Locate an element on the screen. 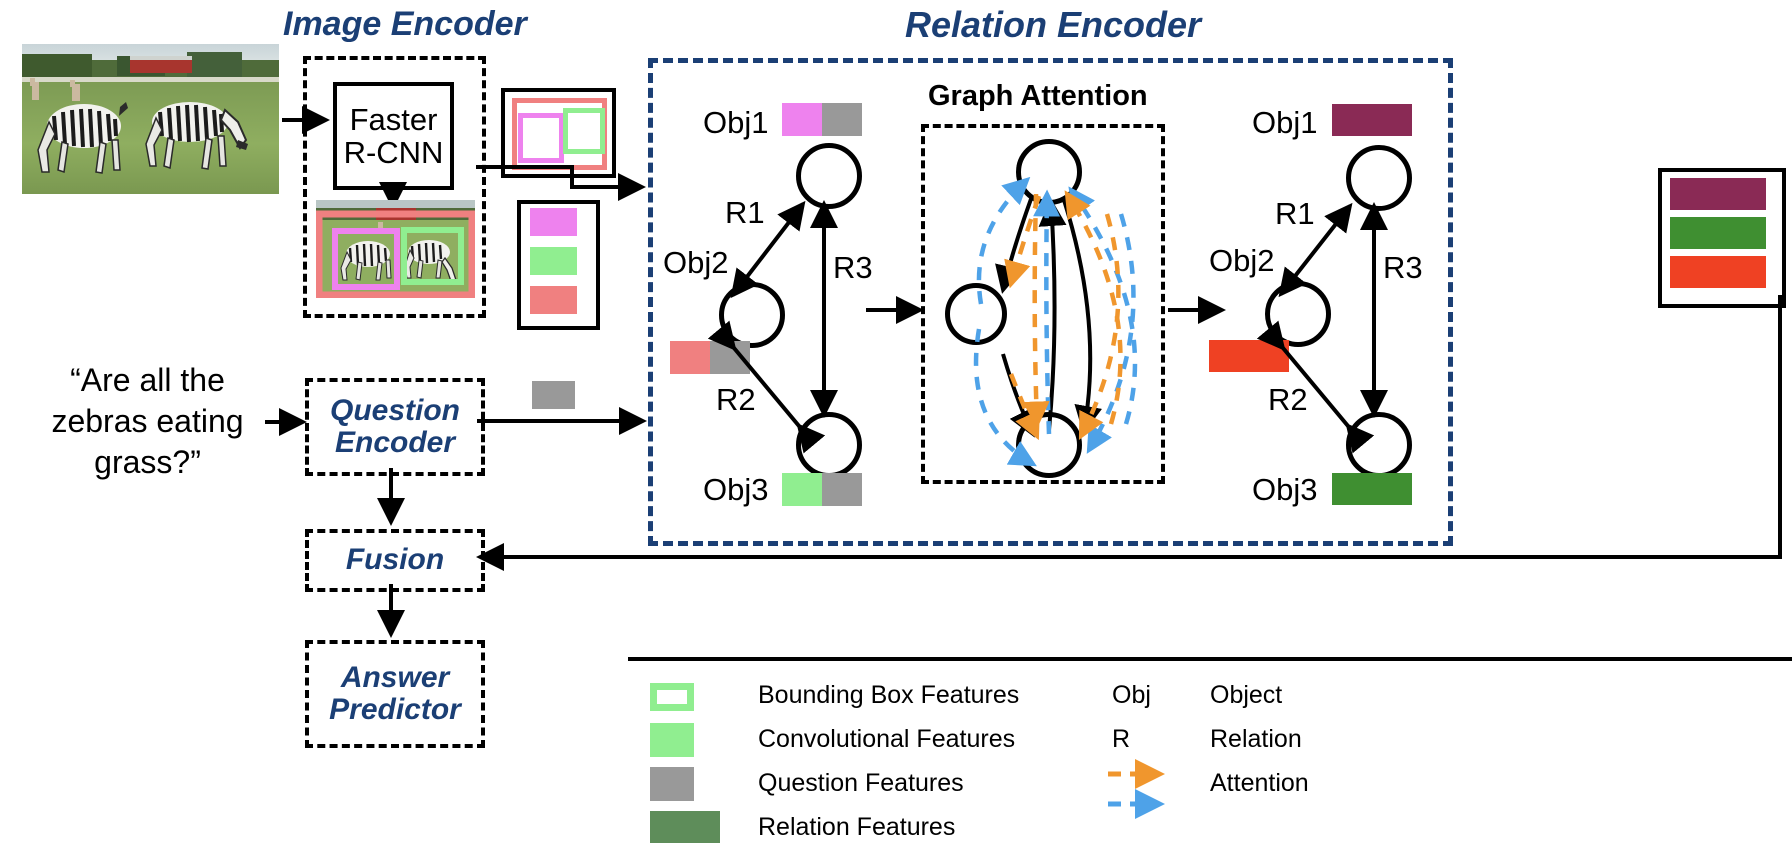 Image resolution: width=1792 pixels, height=860 pixels. bbox-green is located at coordinates (584, 131).